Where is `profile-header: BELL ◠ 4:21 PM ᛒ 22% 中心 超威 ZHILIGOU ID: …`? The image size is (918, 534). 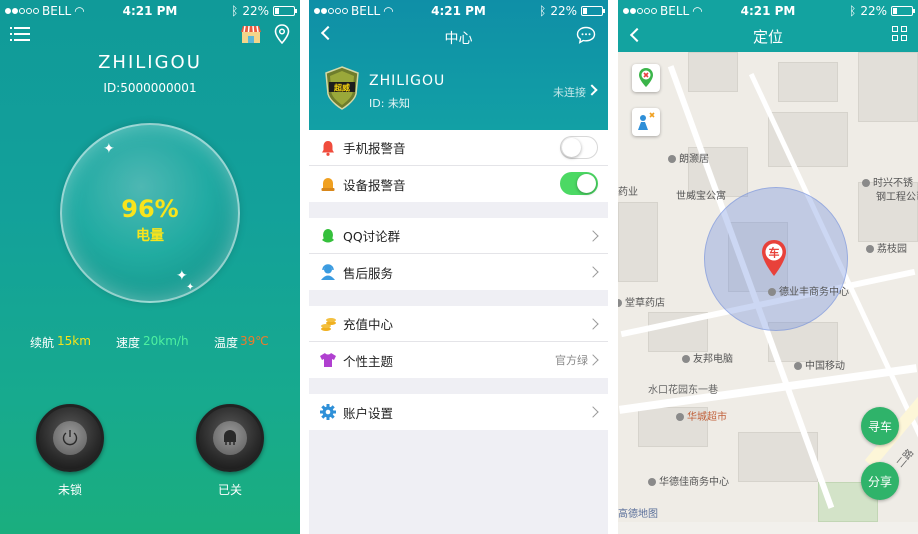 profile-header: BELL ◠ 4:21 PM ᛒ 22% 中心 超威 ZHILIGOU ID: … is located at coordinates (458, 65).